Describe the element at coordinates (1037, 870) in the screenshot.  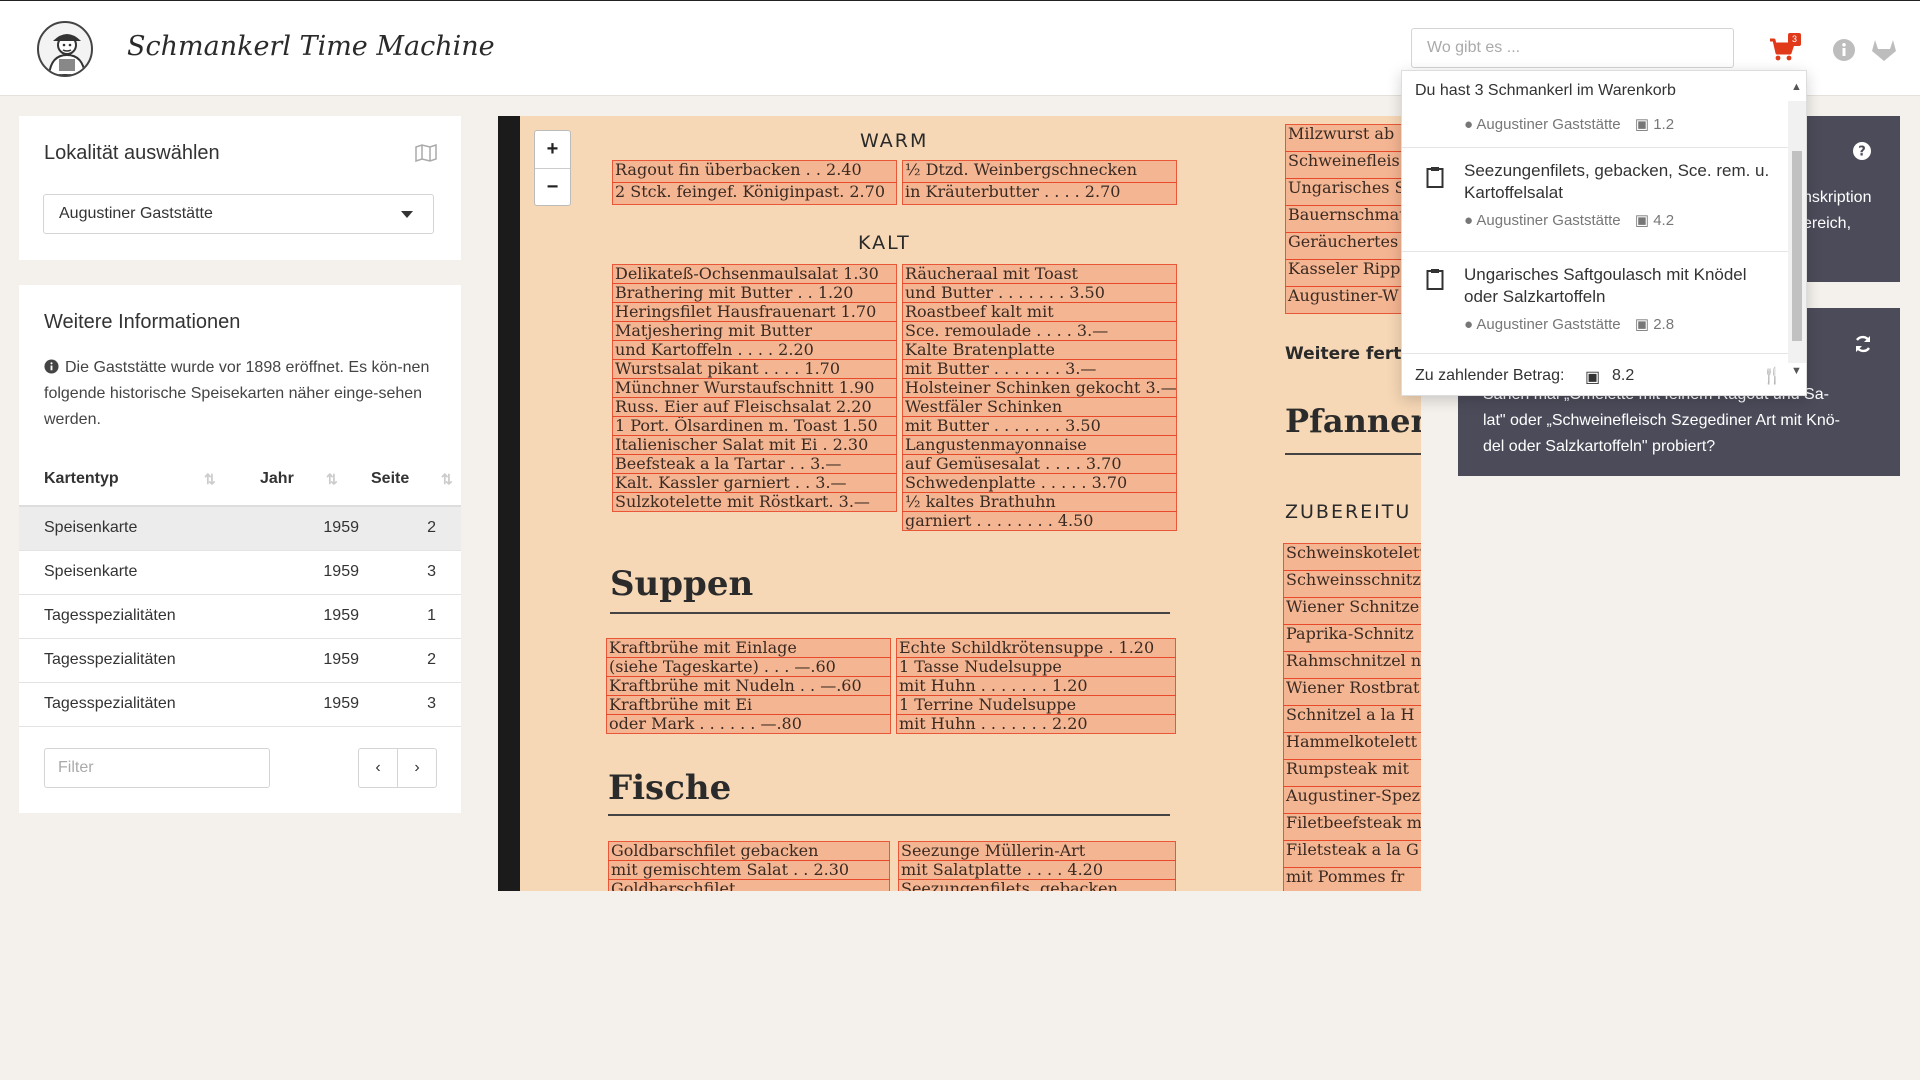
I see `menu-entry: mit Salatplatte . . . . 4.20` at that location.